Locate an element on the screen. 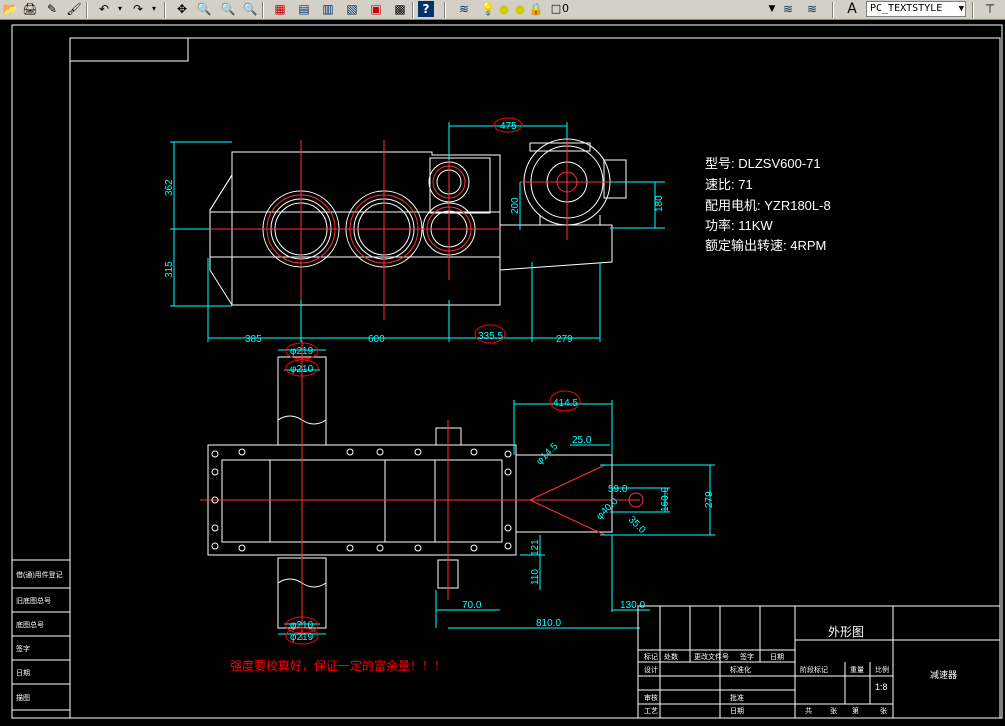  dim-phi210-bottom: φ210 is located at coordinates (302, 625).